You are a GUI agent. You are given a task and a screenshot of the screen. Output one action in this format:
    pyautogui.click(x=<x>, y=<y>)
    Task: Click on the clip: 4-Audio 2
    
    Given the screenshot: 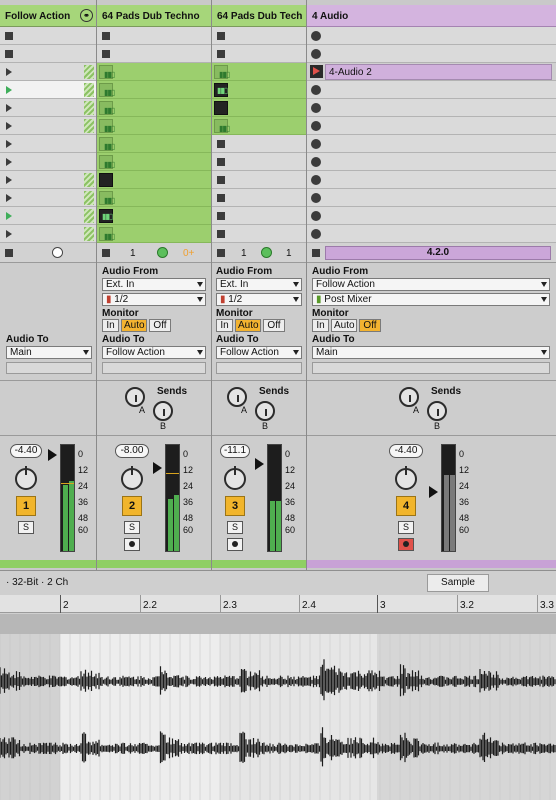 What is the action you would take?
    pyautogui.click(x=431, y=72)
    